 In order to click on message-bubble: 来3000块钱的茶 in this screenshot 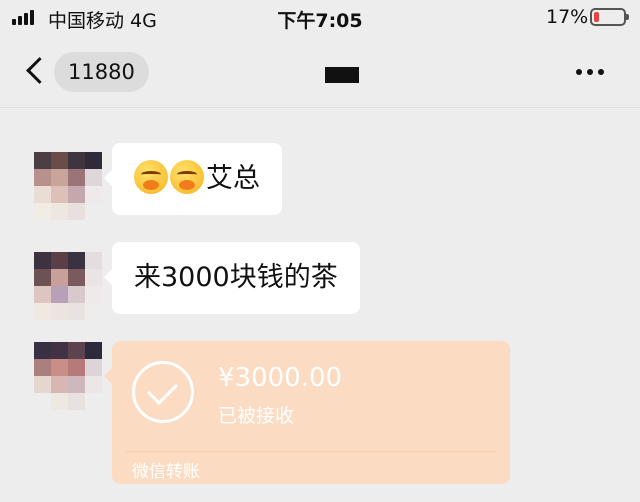, I will do `click(232, 278)`.